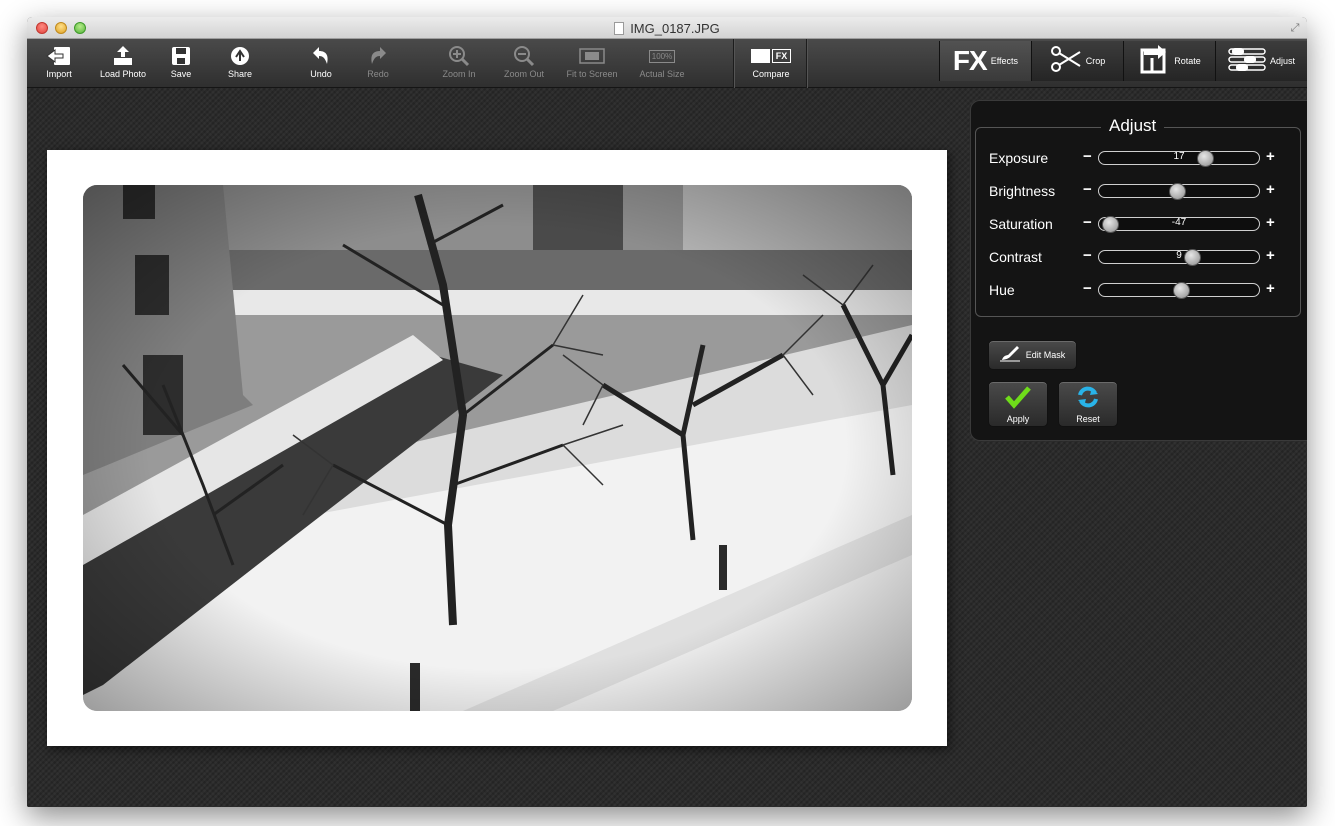 This screenshot has height=826, width=1335. What do you see at coordinates (1270, 288) in the screenshot?
I see `hue-plus-button: +` at bounding box center [1270, 288].